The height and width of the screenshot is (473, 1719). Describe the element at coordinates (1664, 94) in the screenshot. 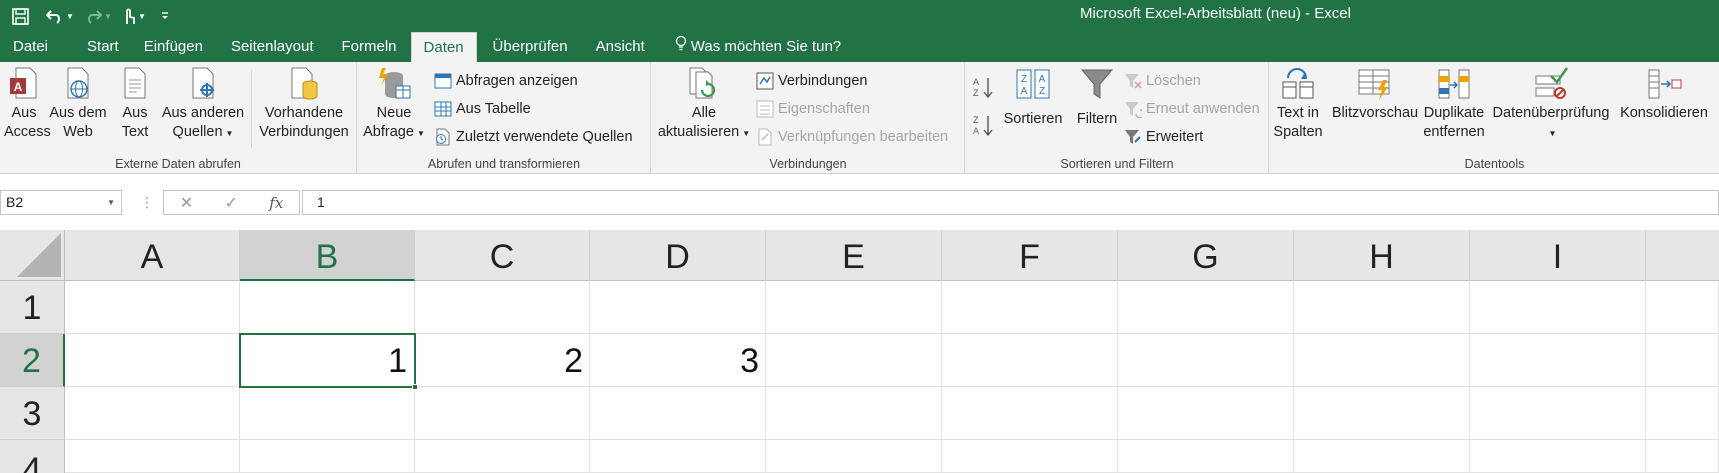

I see `consolidate-button: Konsolidieren` at that location.